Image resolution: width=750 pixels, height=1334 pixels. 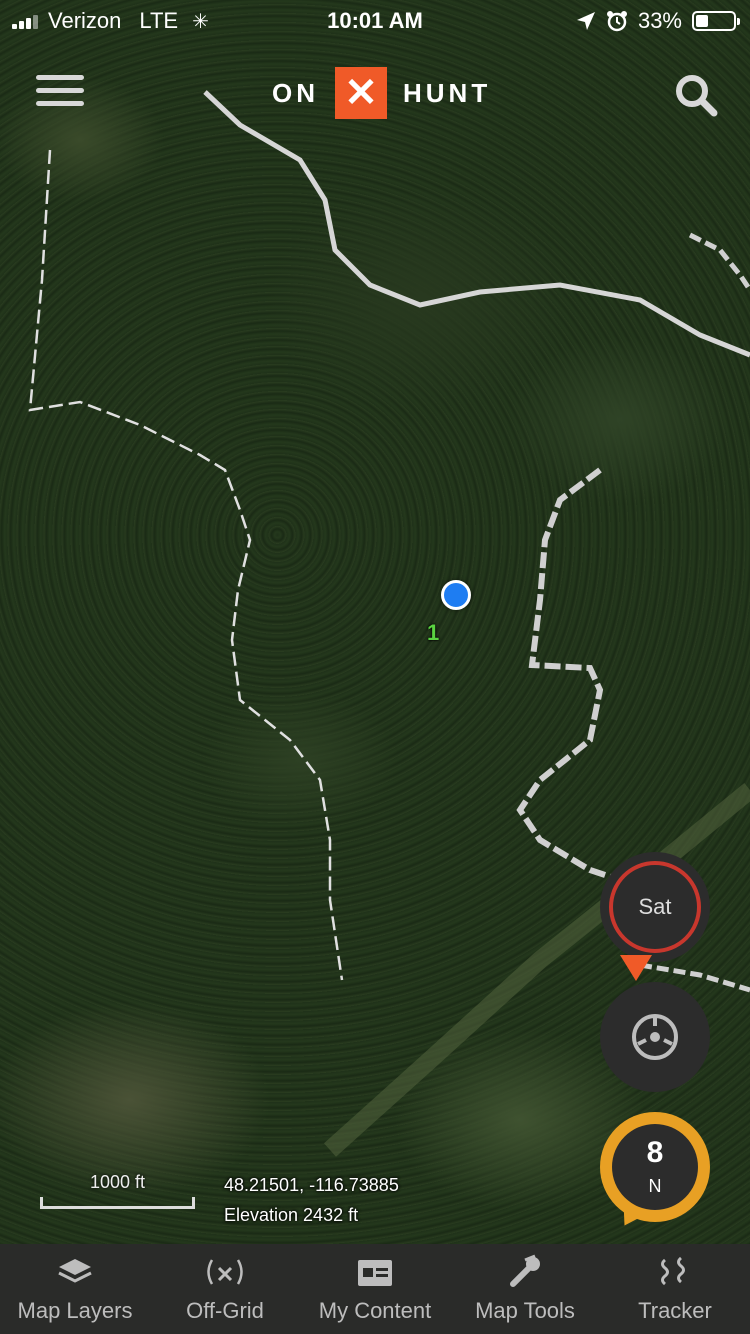 I want to click on gps-locate-button, so click(x=655, y=1037).